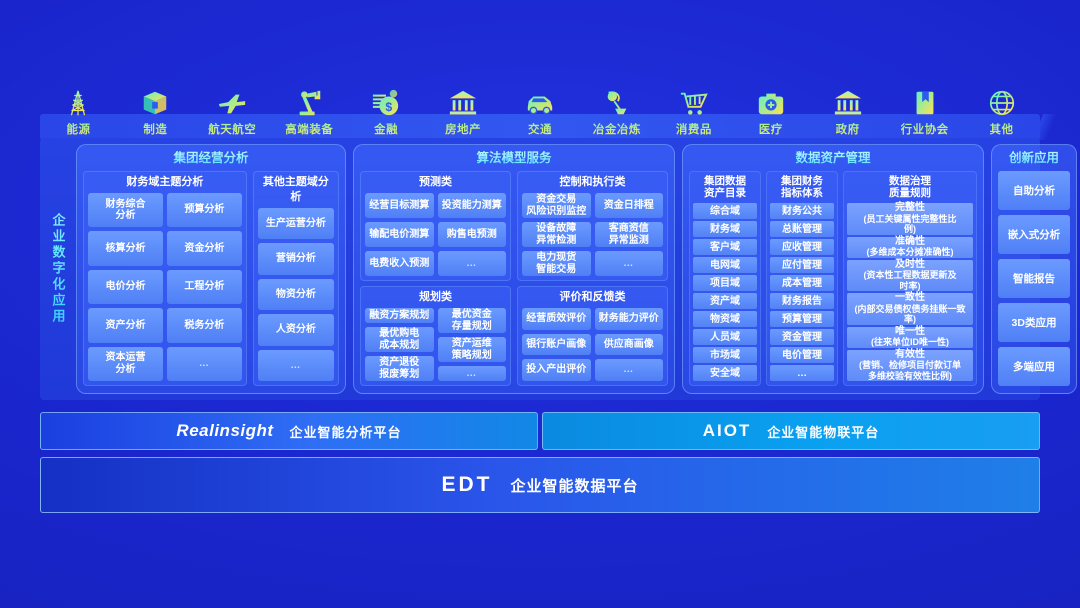 The width and height of the screenshot is (1080, 608). What do you see at coordinates (802, 337) in the screenshot?
I see `indicator-item: 资金管理` at bounding box center [802, 337].